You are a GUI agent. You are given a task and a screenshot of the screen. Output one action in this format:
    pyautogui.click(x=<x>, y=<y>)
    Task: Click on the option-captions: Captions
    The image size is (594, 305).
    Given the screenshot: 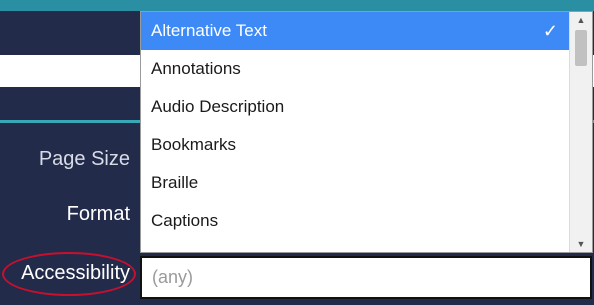 What is the action you would take?
    pyautogui.click(x=366, y=221)
    